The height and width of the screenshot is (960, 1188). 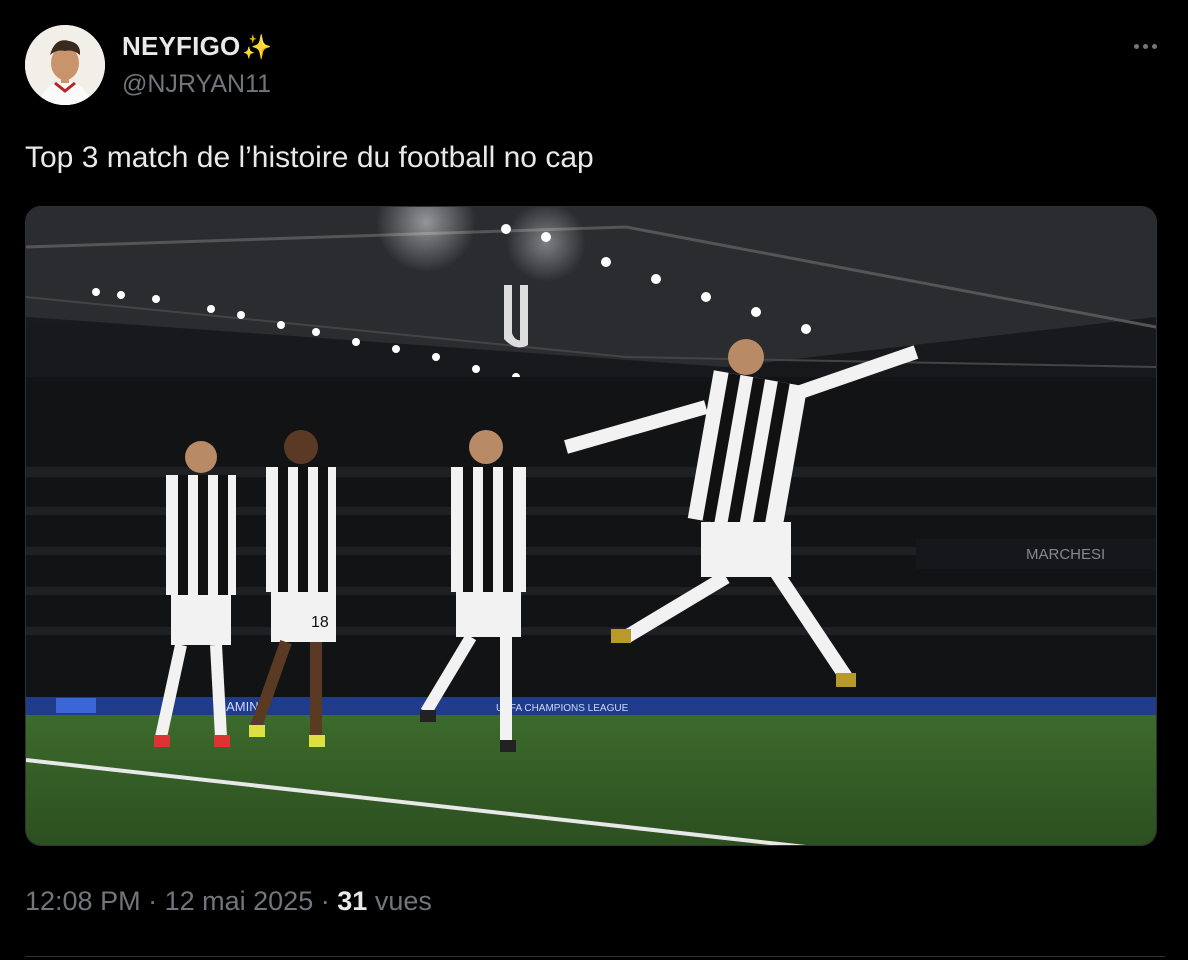 What do you see at coordinates (197, 84) in the screenshot?
I see `author-handle: @NJRYAN11` at bounding box center [197, 84].